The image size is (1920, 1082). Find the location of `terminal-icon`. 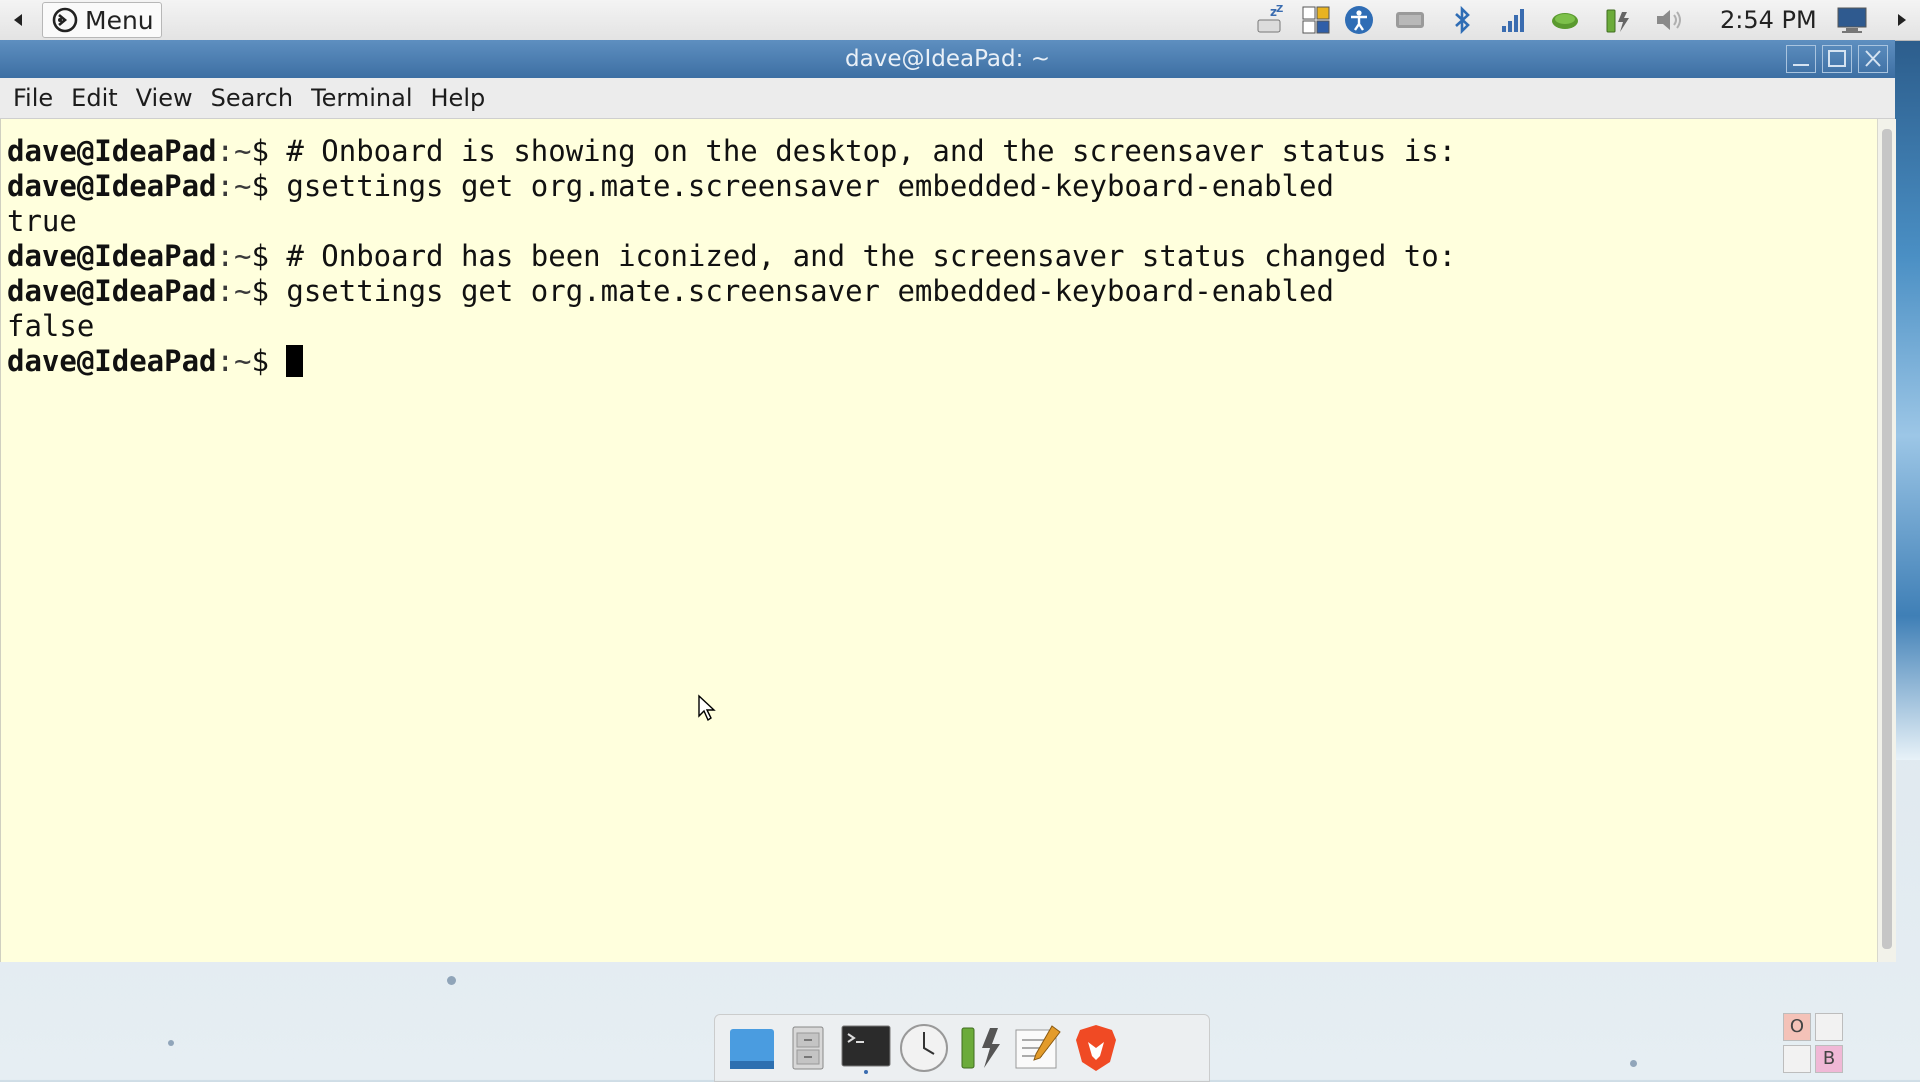

terminal-icon is located at coordinates (866, 1049).